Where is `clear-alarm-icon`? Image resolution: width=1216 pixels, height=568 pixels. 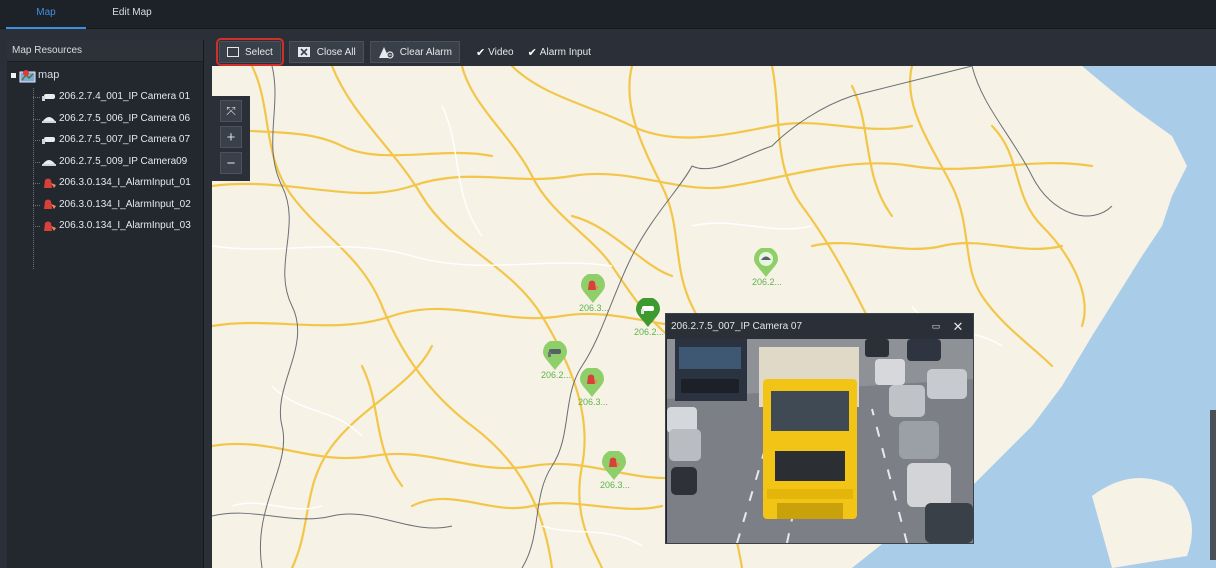 clear-alarm-icon is located at coordinates (386, 52).